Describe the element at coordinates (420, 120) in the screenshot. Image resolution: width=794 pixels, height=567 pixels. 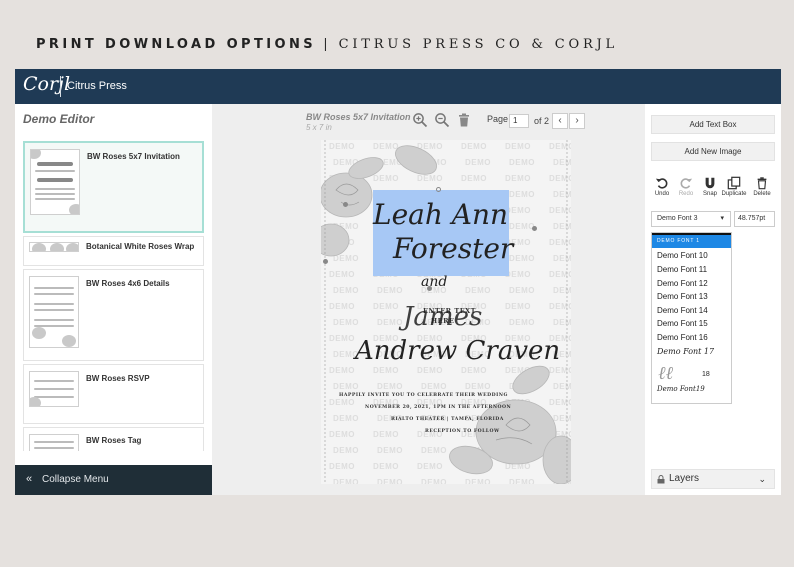
I see `zoom-in-icon` at that location.